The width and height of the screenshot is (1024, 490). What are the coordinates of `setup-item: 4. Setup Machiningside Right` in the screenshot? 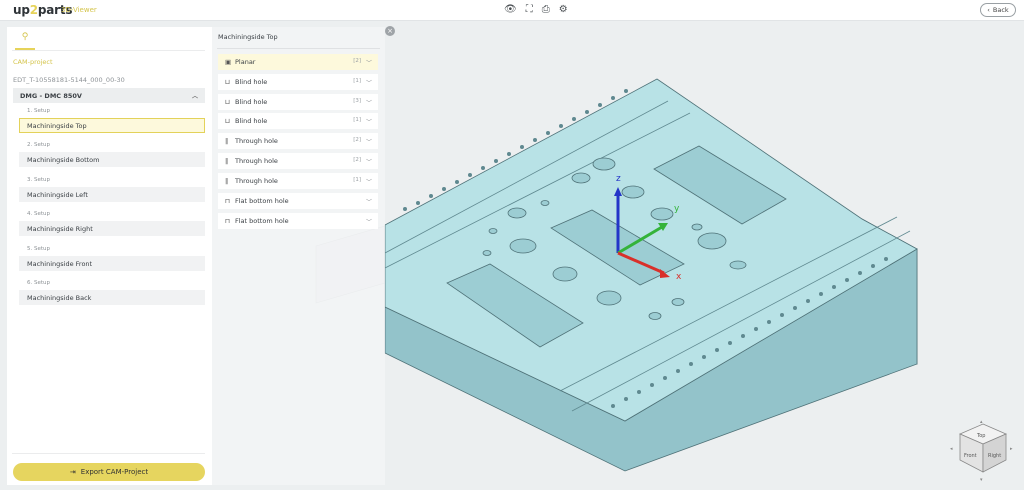 It's located at (112, 223).